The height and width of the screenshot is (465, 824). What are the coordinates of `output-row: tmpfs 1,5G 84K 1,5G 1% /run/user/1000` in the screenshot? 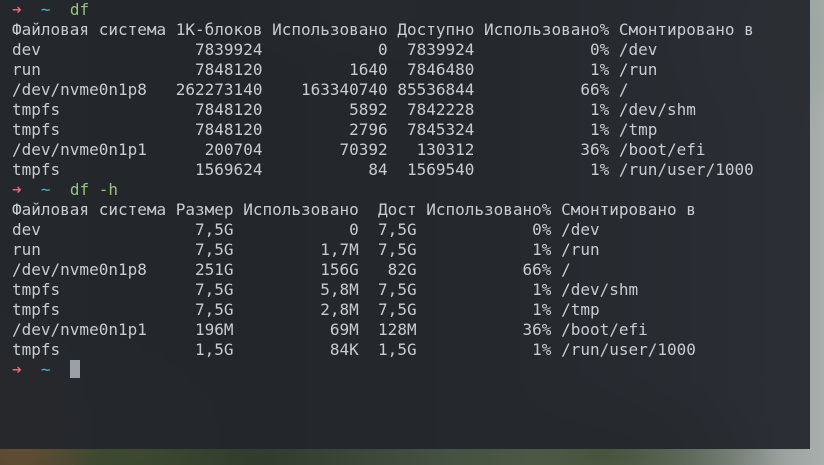 It's located at (354, 349).